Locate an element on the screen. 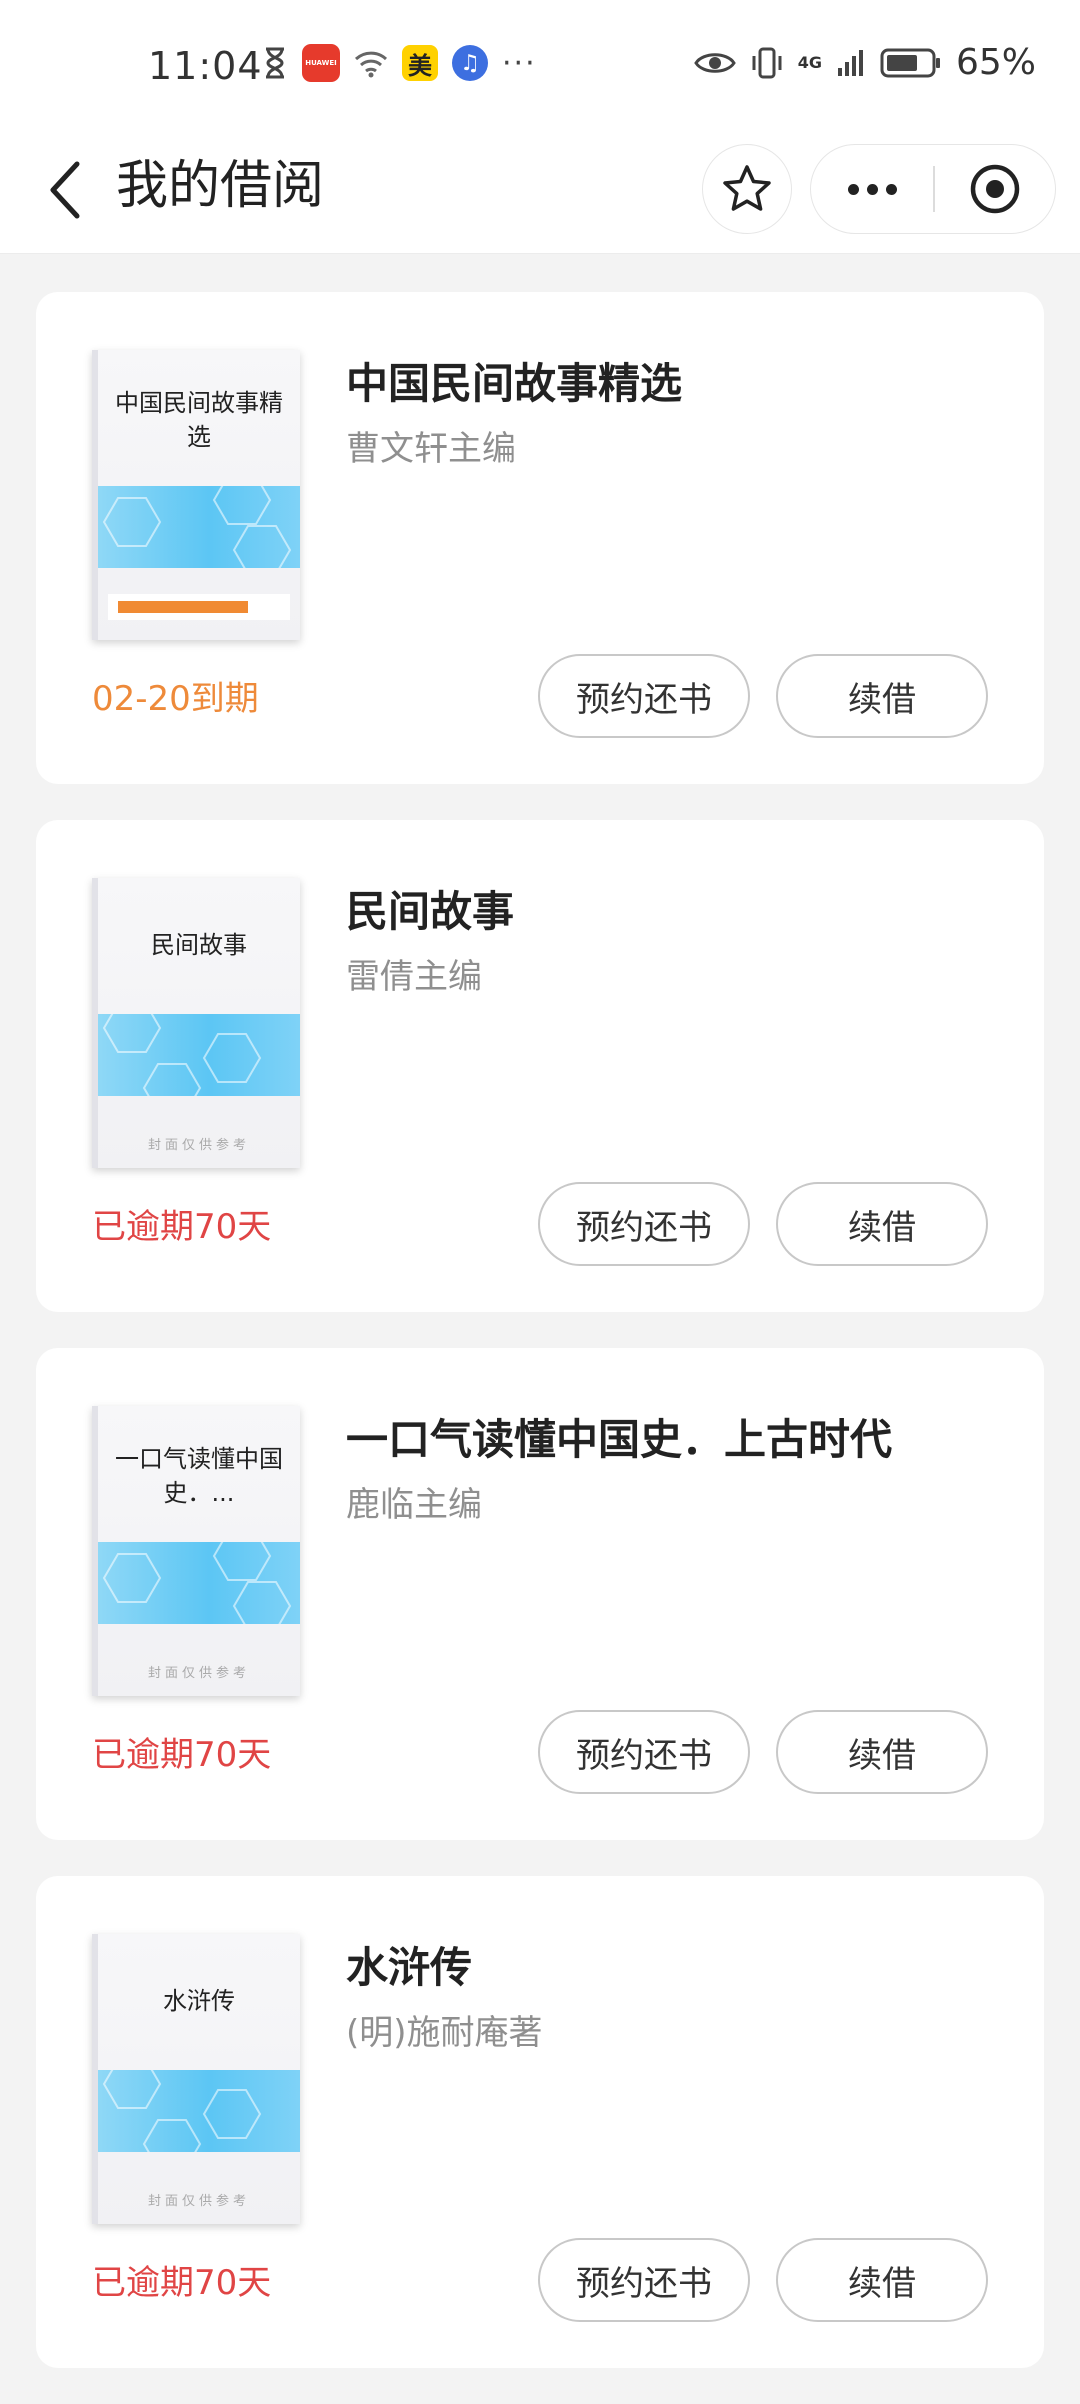 The height and width of the screenshot is (2404, 1080). book-cover: 民间故事 封面仅供参考 is located at coordinates (196, 1023).